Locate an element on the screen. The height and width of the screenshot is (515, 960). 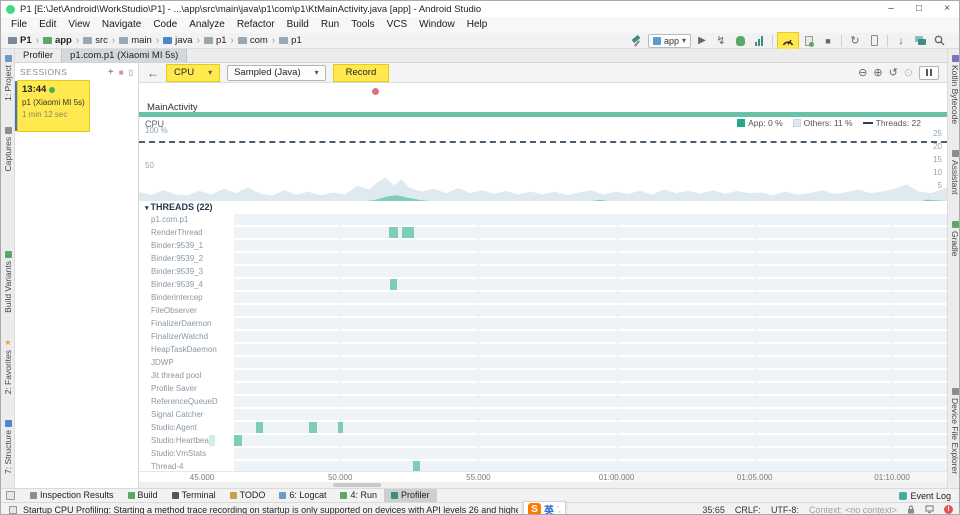
scrollbar-thumb is located at coordinates (357, 485).